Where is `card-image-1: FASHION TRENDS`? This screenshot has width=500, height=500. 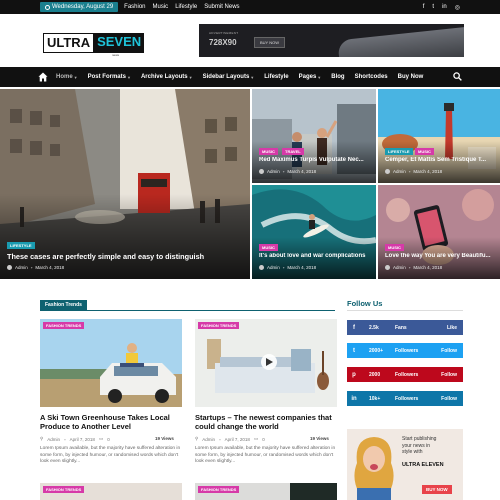
card-image-1: FASHION TRENDS is located at coordinates (111, 363).